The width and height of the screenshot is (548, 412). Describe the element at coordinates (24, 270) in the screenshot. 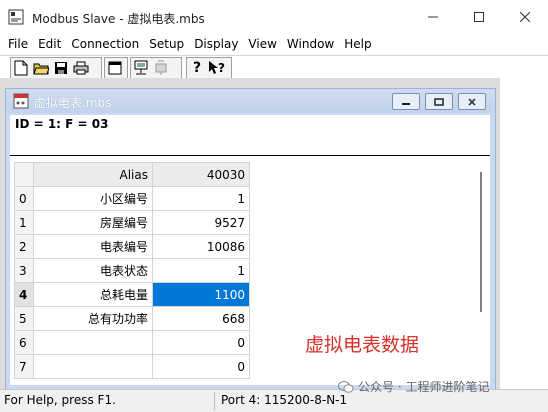

I see `row-number: 3` at that location.